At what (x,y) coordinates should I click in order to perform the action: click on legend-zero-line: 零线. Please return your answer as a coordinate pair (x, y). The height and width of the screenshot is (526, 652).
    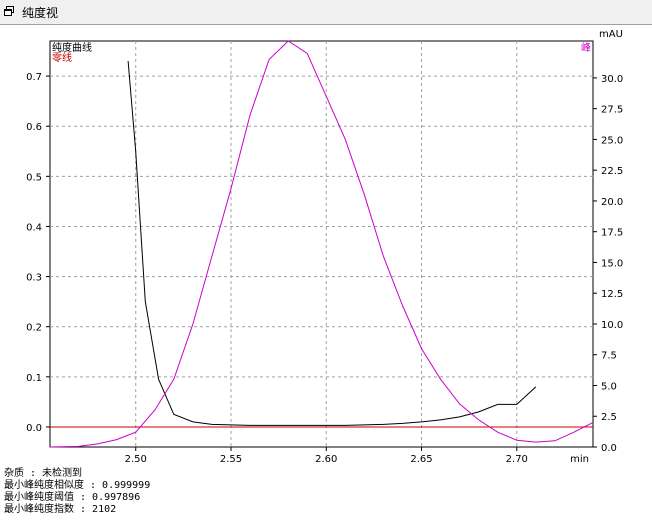
    Looking at the image, I should click on (62, 57).